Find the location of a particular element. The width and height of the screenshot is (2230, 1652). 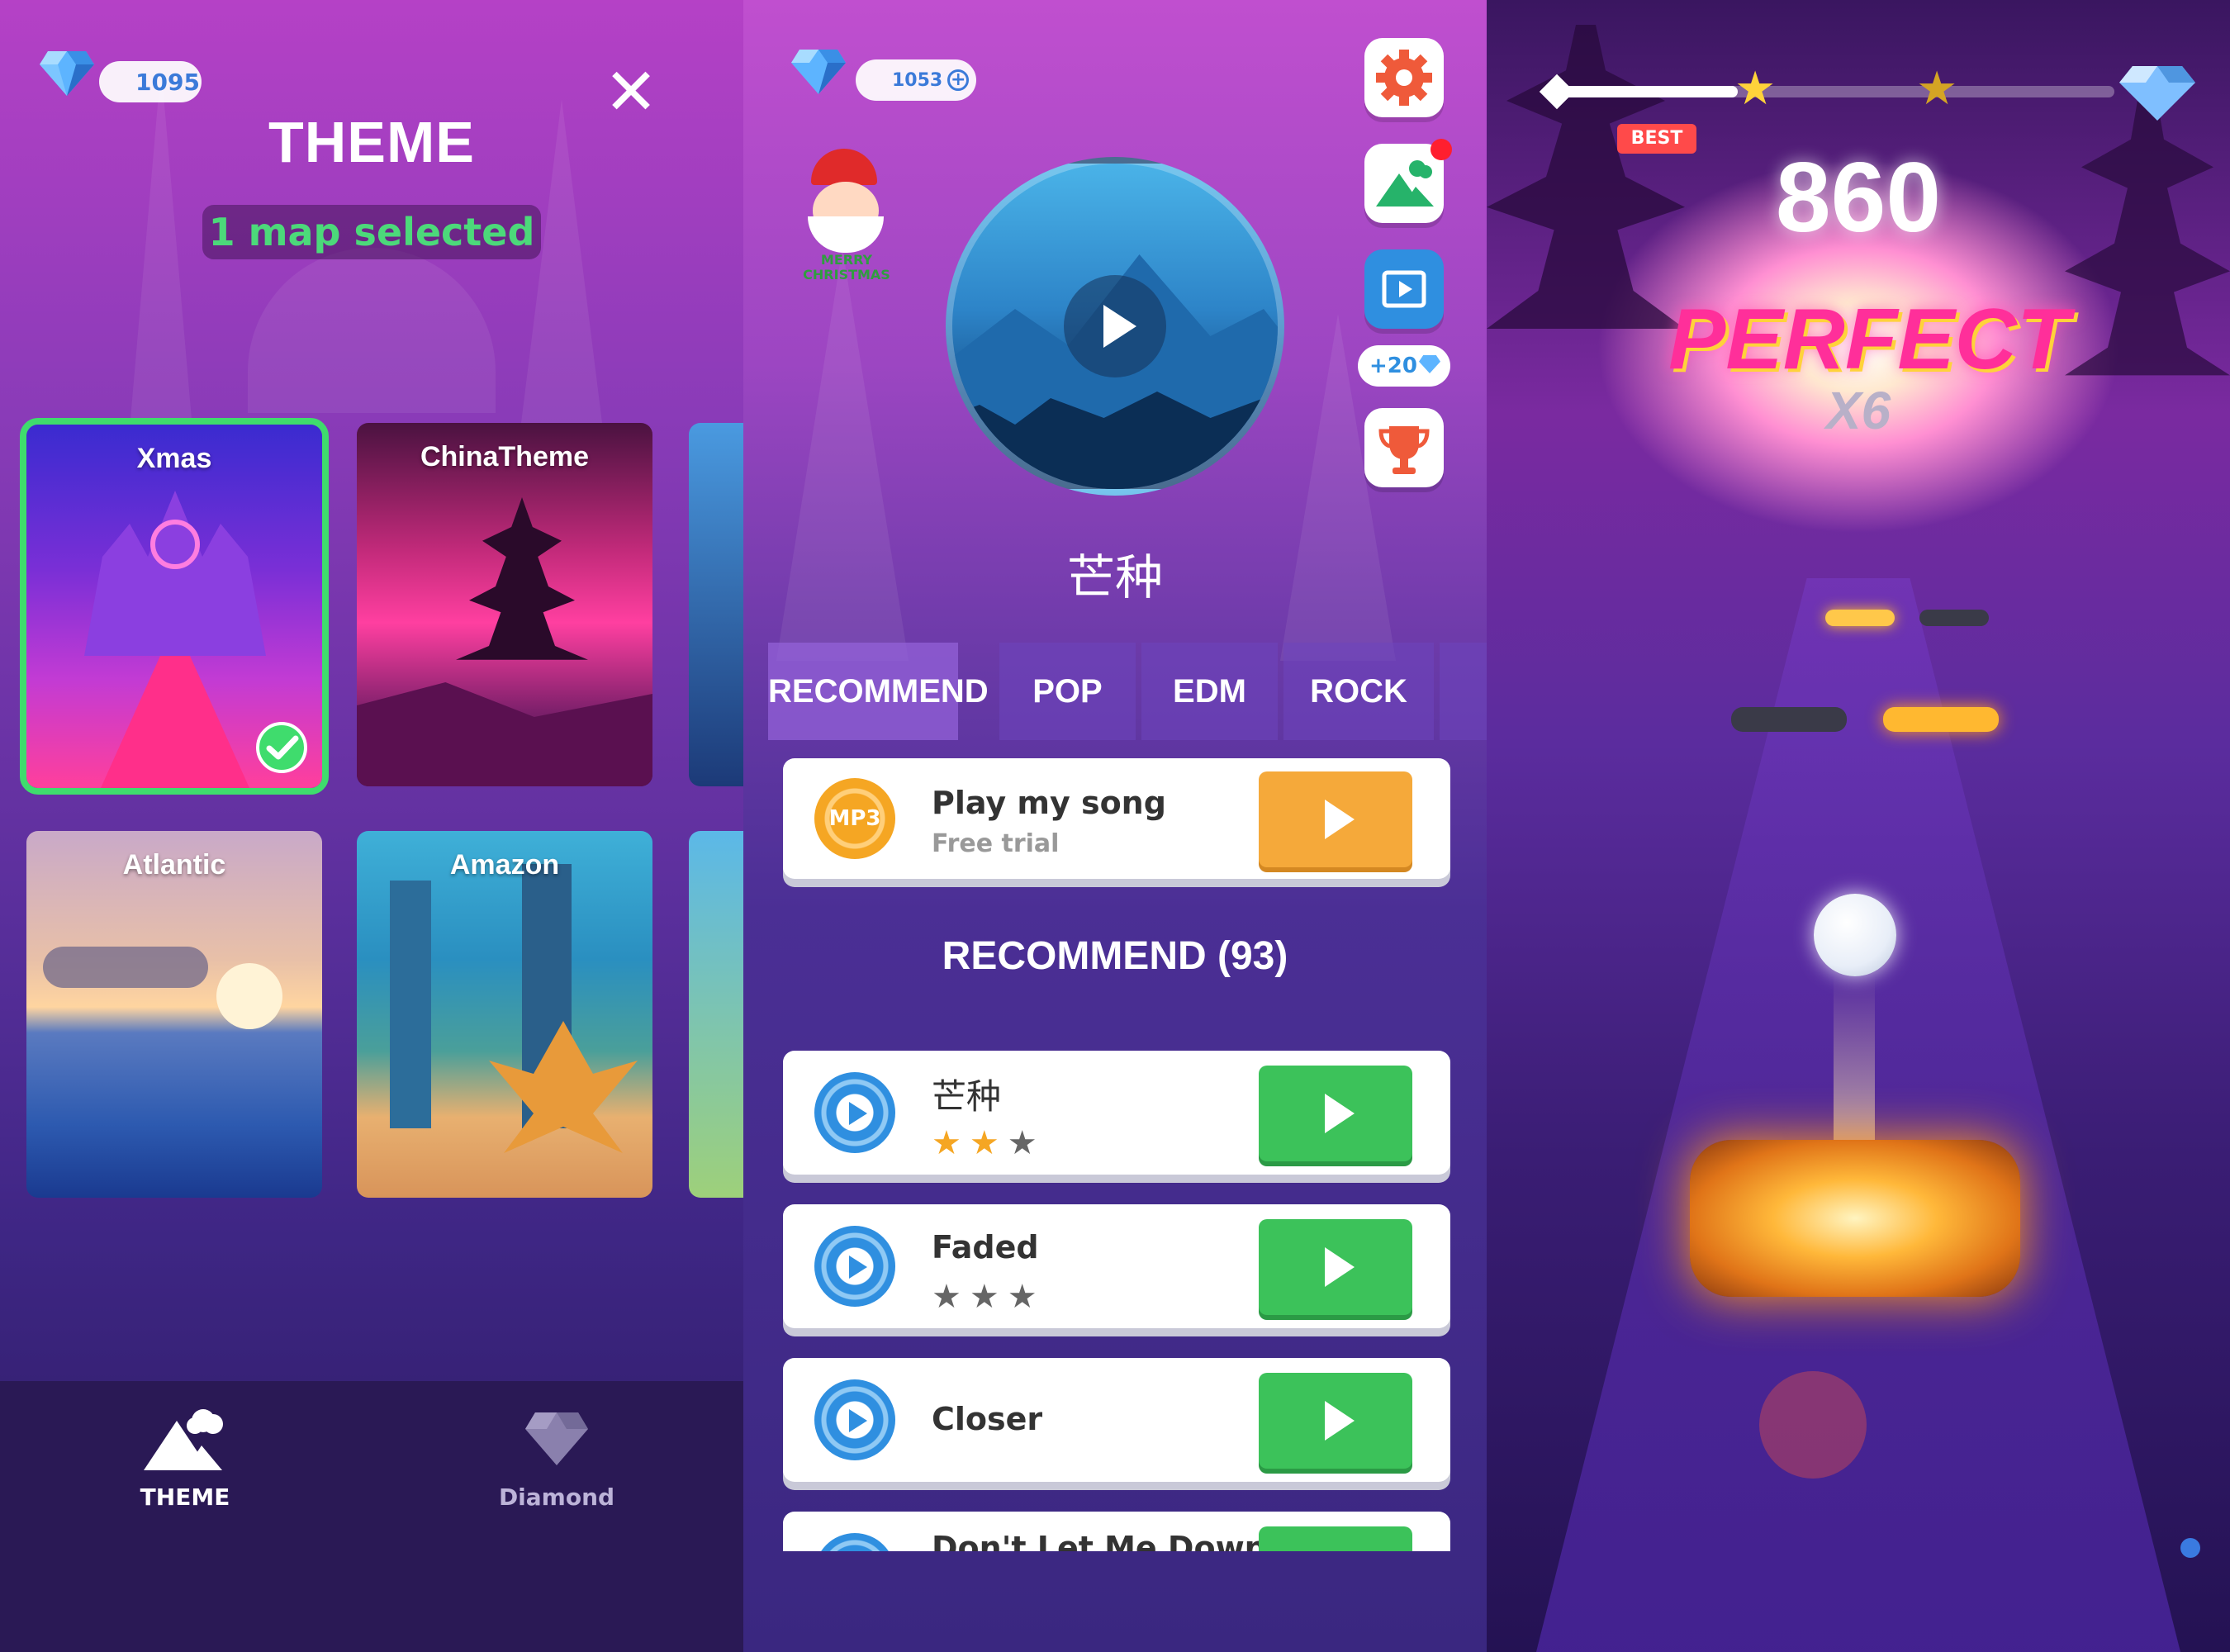

song-row: Faded ★★★ is located at coordinates (1116, 1266).